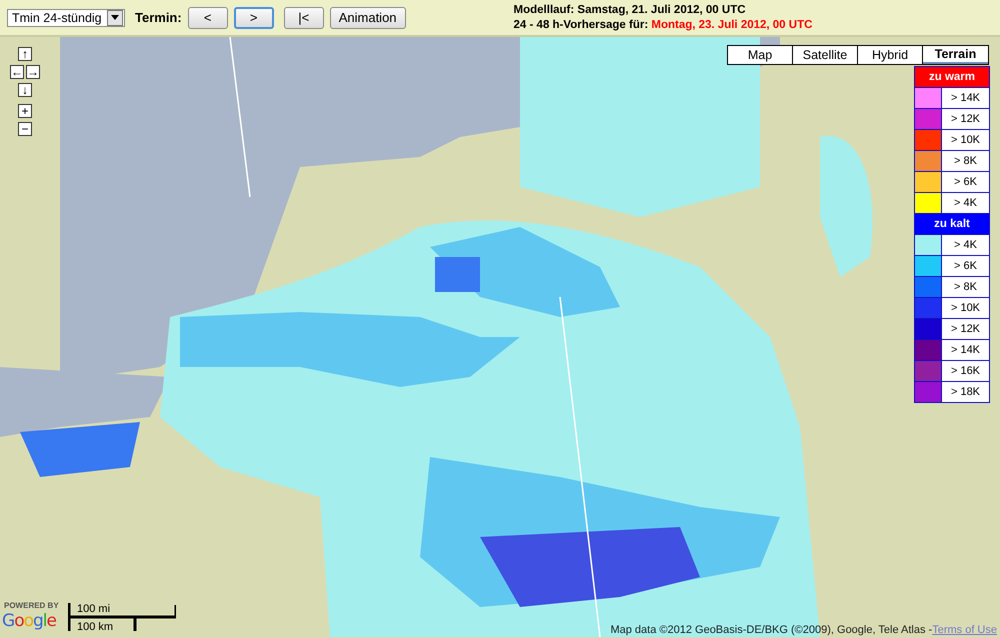 The height and width of the screenshot is (638, 1000). I want to click on forecast-label: 24 - 48 h-Vorhersage für:, so click(582, 24).